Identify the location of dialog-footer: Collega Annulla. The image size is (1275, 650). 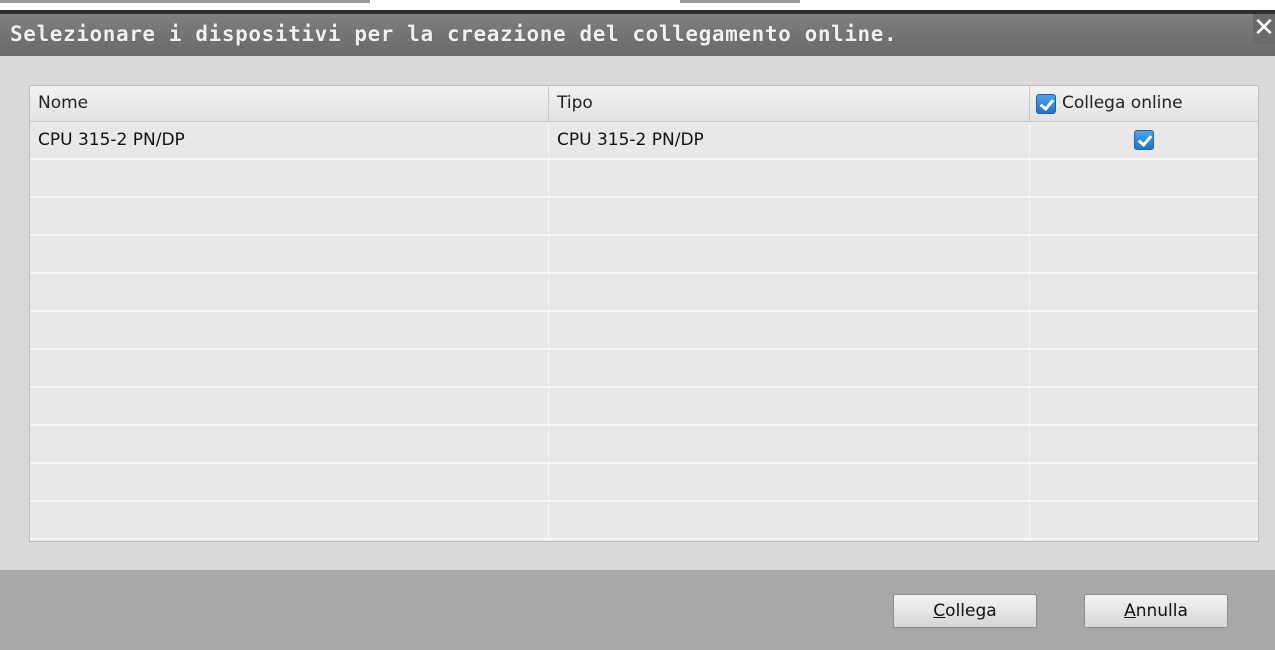
(637, 610).